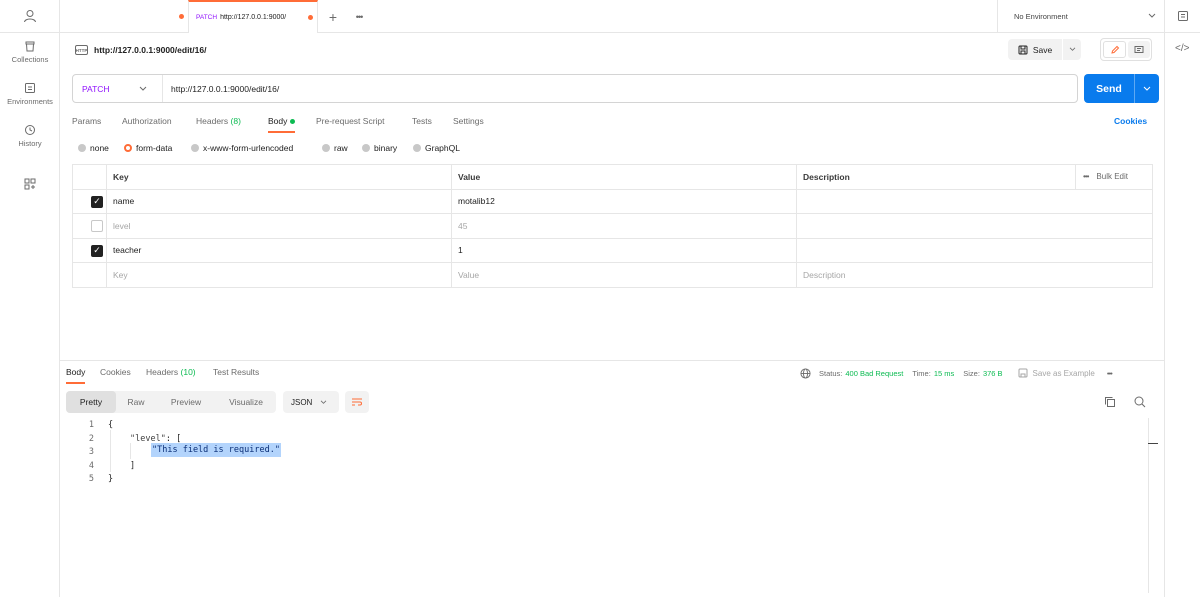  I want to click on radio-form-data: form-data, so click(148, 148).